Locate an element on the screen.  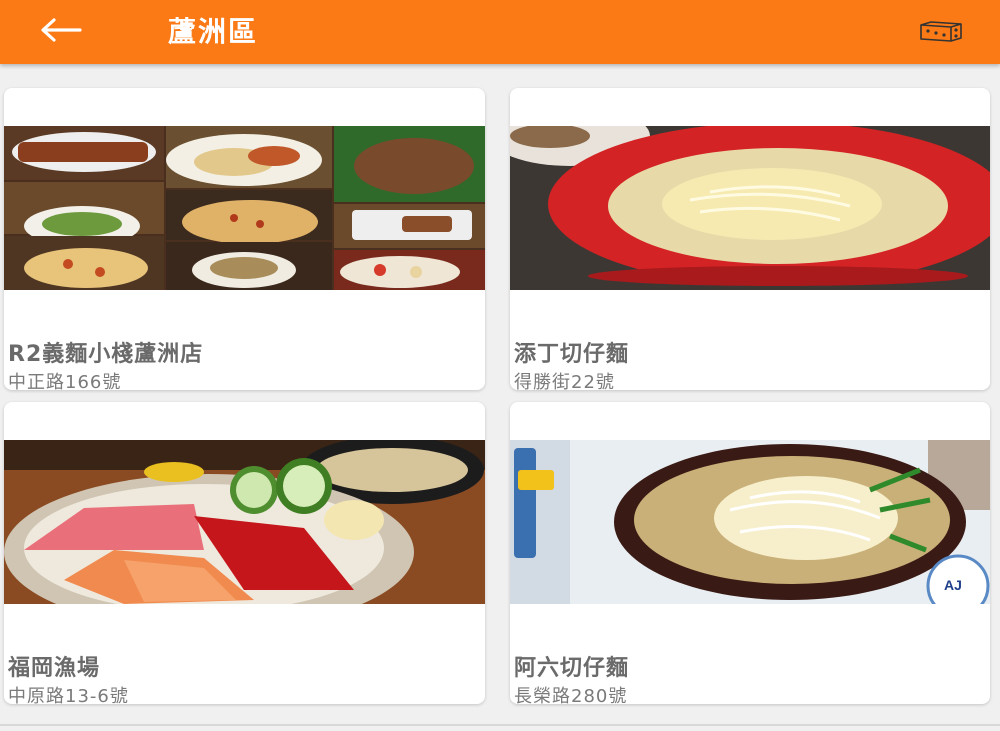
restaurant-address: 長榮路280號 is located at coordinates (571, 695).